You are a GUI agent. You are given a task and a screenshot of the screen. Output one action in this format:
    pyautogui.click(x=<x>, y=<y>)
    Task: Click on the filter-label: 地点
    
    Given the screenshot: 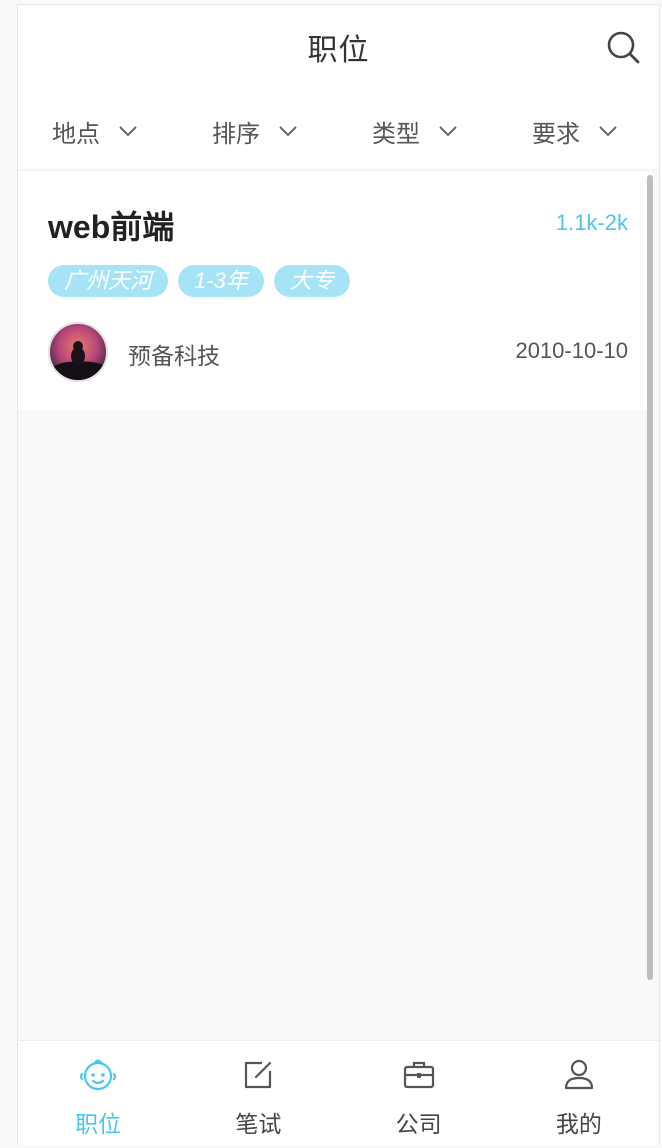 What is the action you would take?
    pyautogui.click(x=76, y=133)
    